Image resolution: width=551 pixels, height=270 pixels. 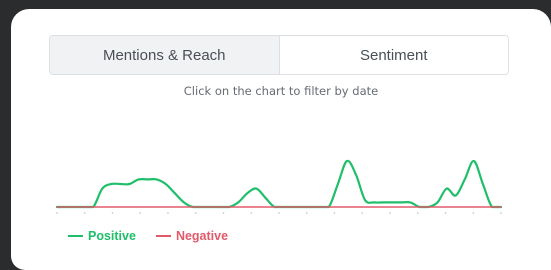 What do you see at coordinates (75, 236) in the screenshot?
I see `positive-swatch` at bounding box center [75, 236].